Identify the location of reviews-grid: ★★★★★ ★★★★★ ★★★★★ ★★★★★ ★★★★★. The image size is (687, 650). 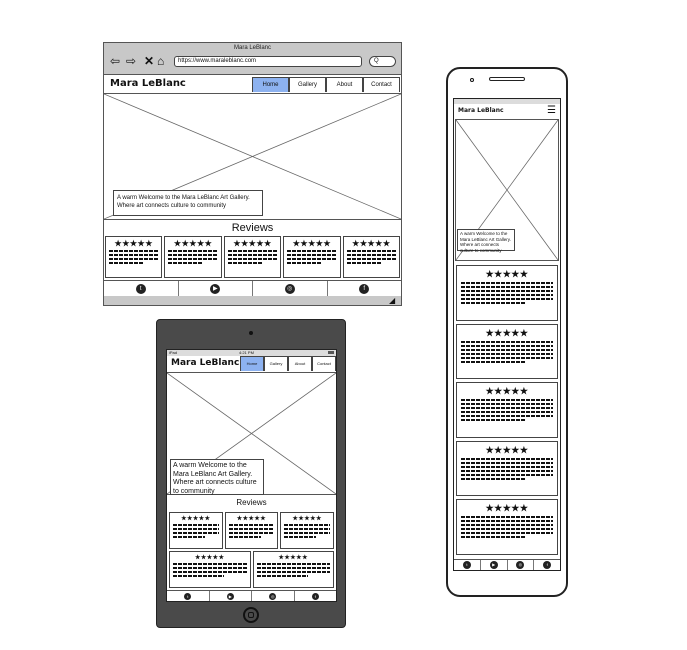
(251, 550).